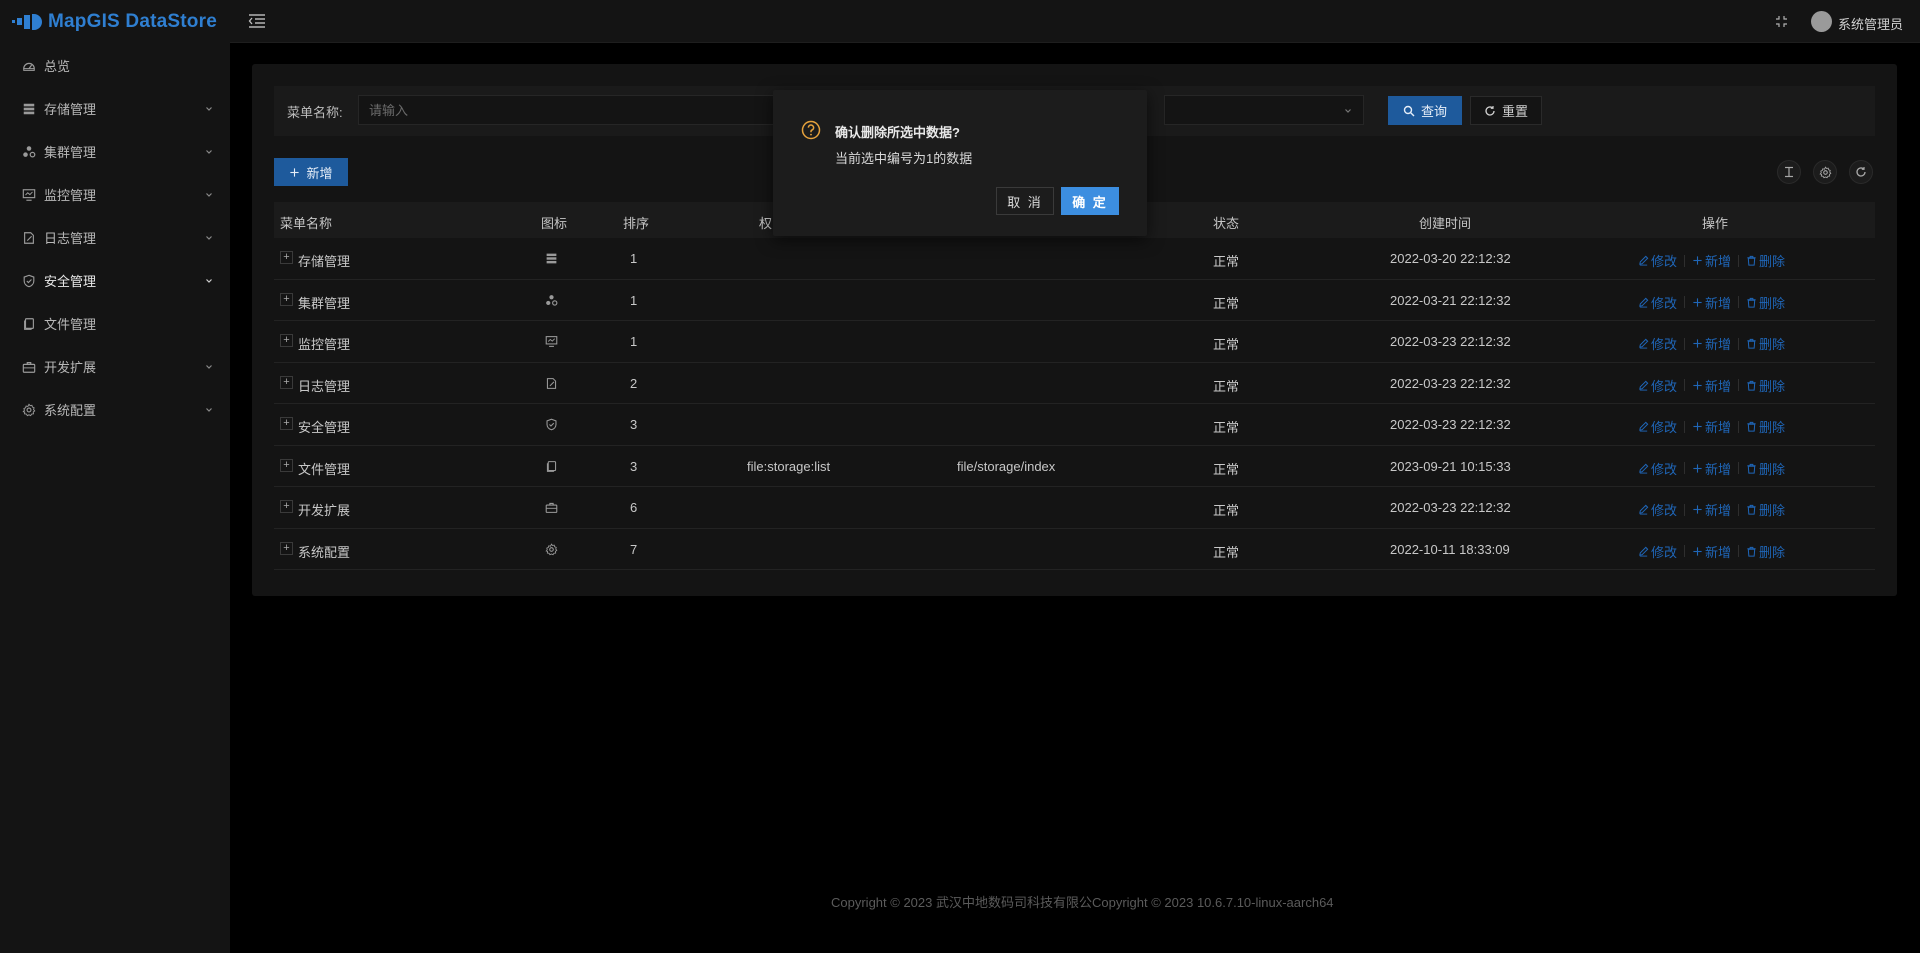 This screenshot has height=953, width=1920. I want to click on cluster-icon, so click(29, 152).